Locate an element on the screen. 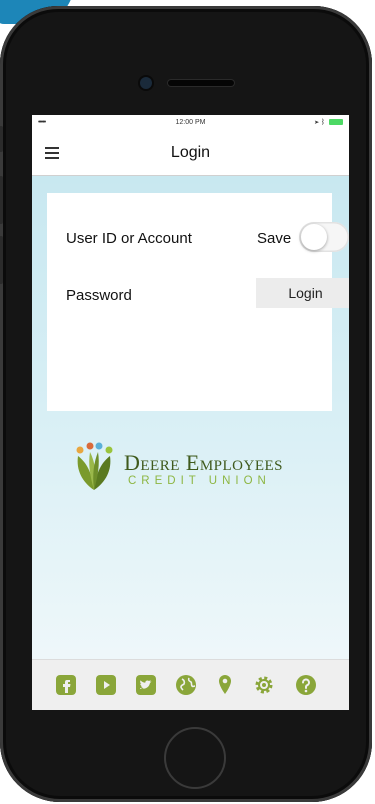 This screenshot has width=375, height=804. location-pin-icon is located at coordinates (225, 685).